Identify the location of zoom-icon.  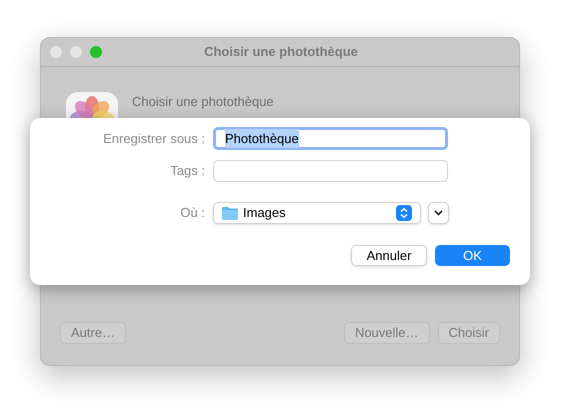
(96, 52).